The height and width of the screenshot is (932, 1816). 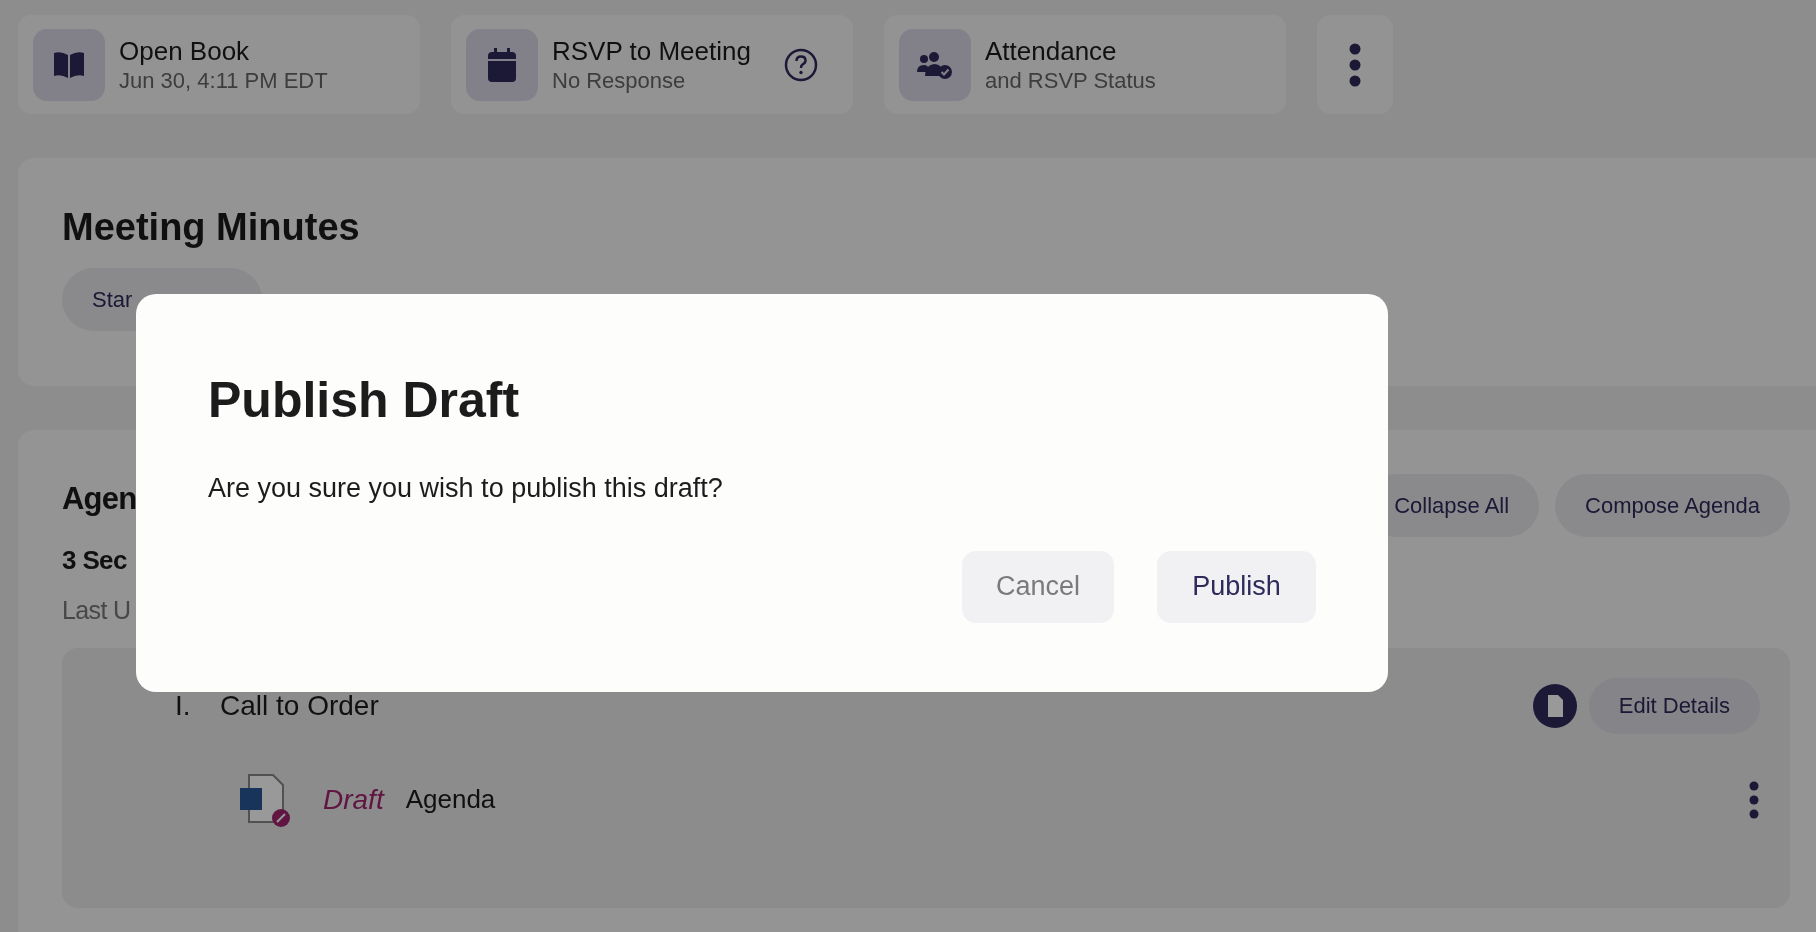 What do you see at coordinates (466, 488) in the screenshot?
I see `dialog-message: Are you sure you wish to publish this draft?` at bounding box center [466, 488].